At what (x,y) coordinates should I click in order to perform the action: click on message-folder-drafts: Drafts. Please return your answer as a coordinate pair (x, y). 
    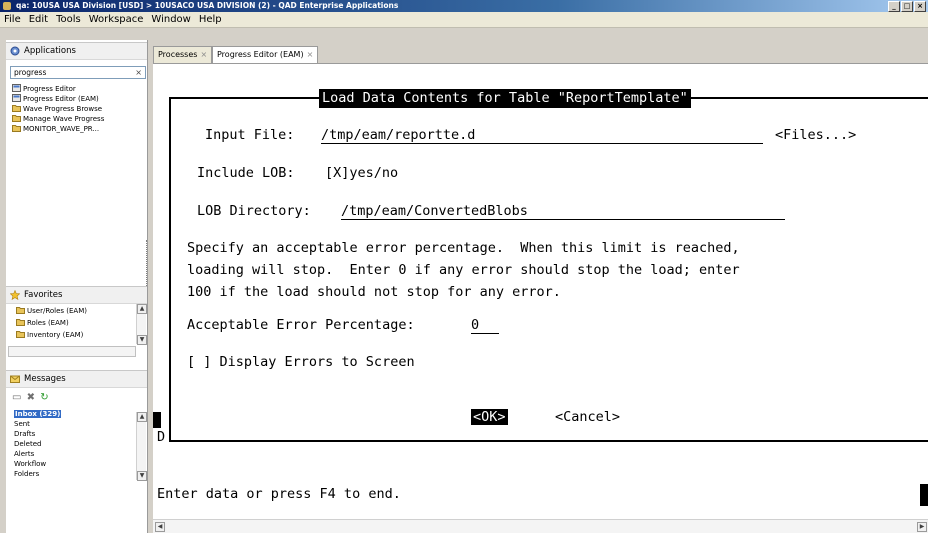
    Looking at the image, I should click on (24, 434).